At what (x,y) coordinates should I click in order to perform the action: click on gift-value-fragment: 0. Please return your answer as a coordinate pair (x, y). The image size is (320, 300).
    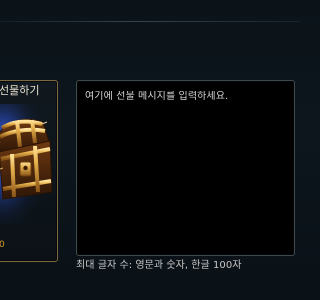
    Looking at the image, I should click on (2, 245).